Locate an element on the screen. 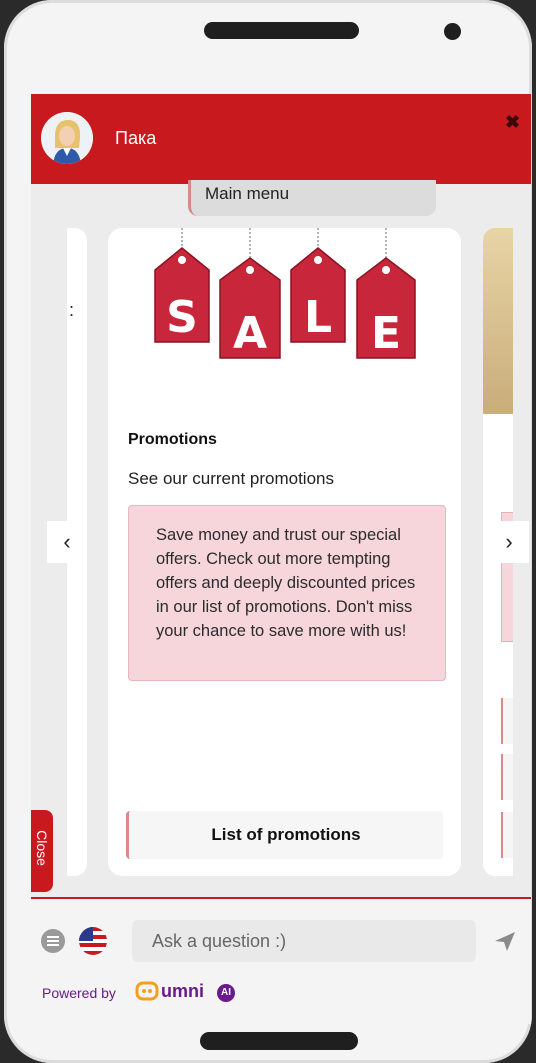  list-of-promotions-button: List of promotions is located at coordinates (284, 835).